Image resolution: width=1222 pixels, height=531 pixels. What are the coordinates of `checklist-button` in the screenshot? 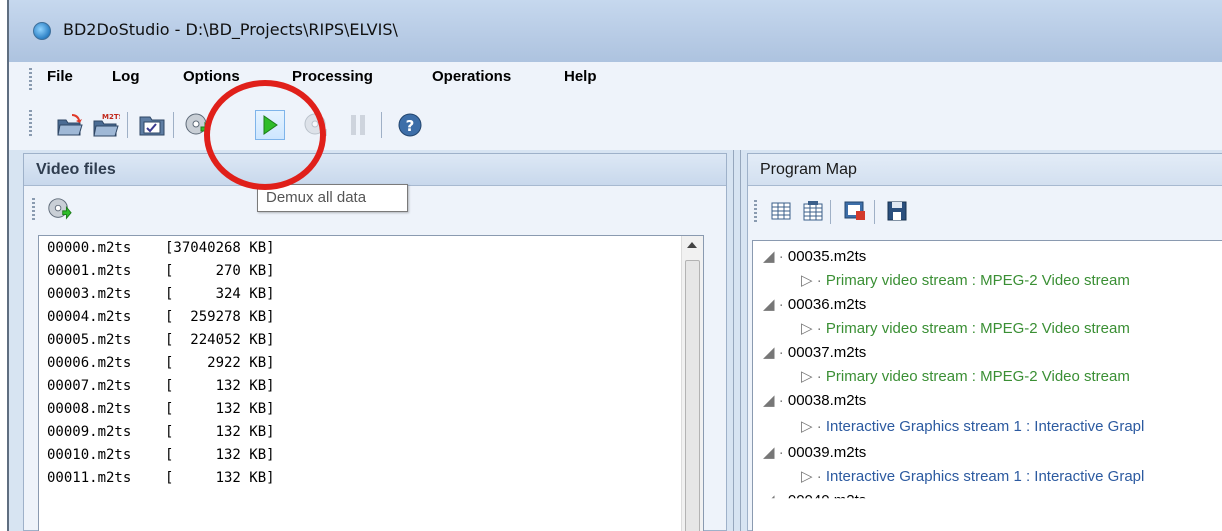 It's located at (152, 125).